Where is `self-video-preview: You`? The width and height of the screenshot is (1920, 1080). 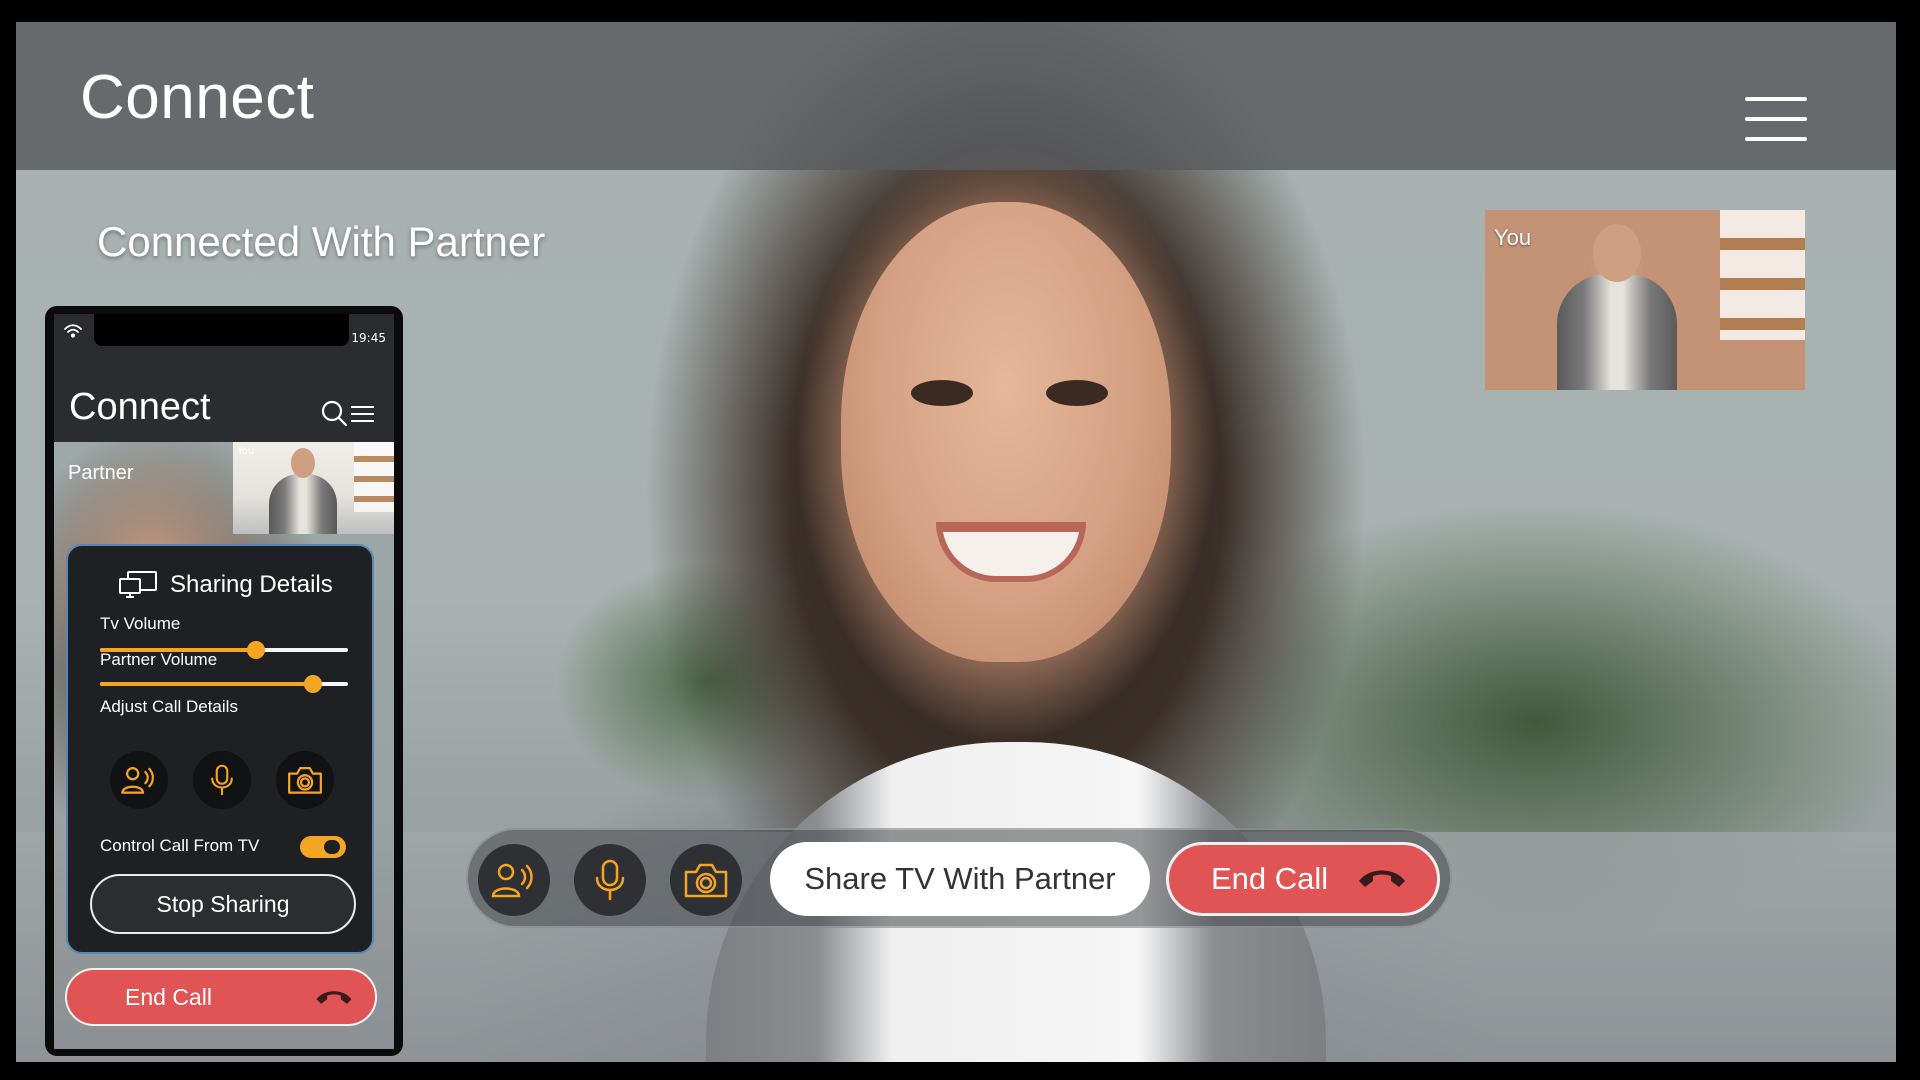
self-video-preview: You is located at coordinates (1645, 300).